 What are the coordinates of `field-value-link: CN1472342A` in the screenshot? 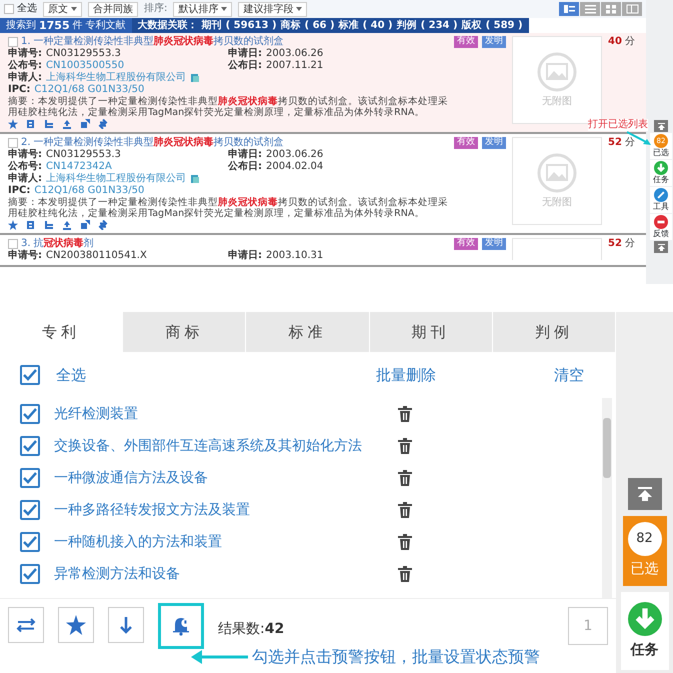 It's located at (79, 167).